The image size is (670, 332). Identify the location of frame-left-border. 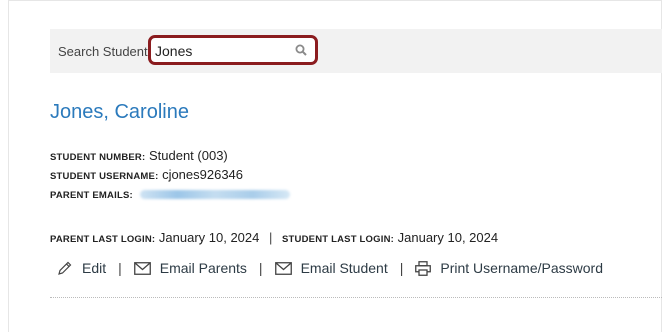
(8, 166).